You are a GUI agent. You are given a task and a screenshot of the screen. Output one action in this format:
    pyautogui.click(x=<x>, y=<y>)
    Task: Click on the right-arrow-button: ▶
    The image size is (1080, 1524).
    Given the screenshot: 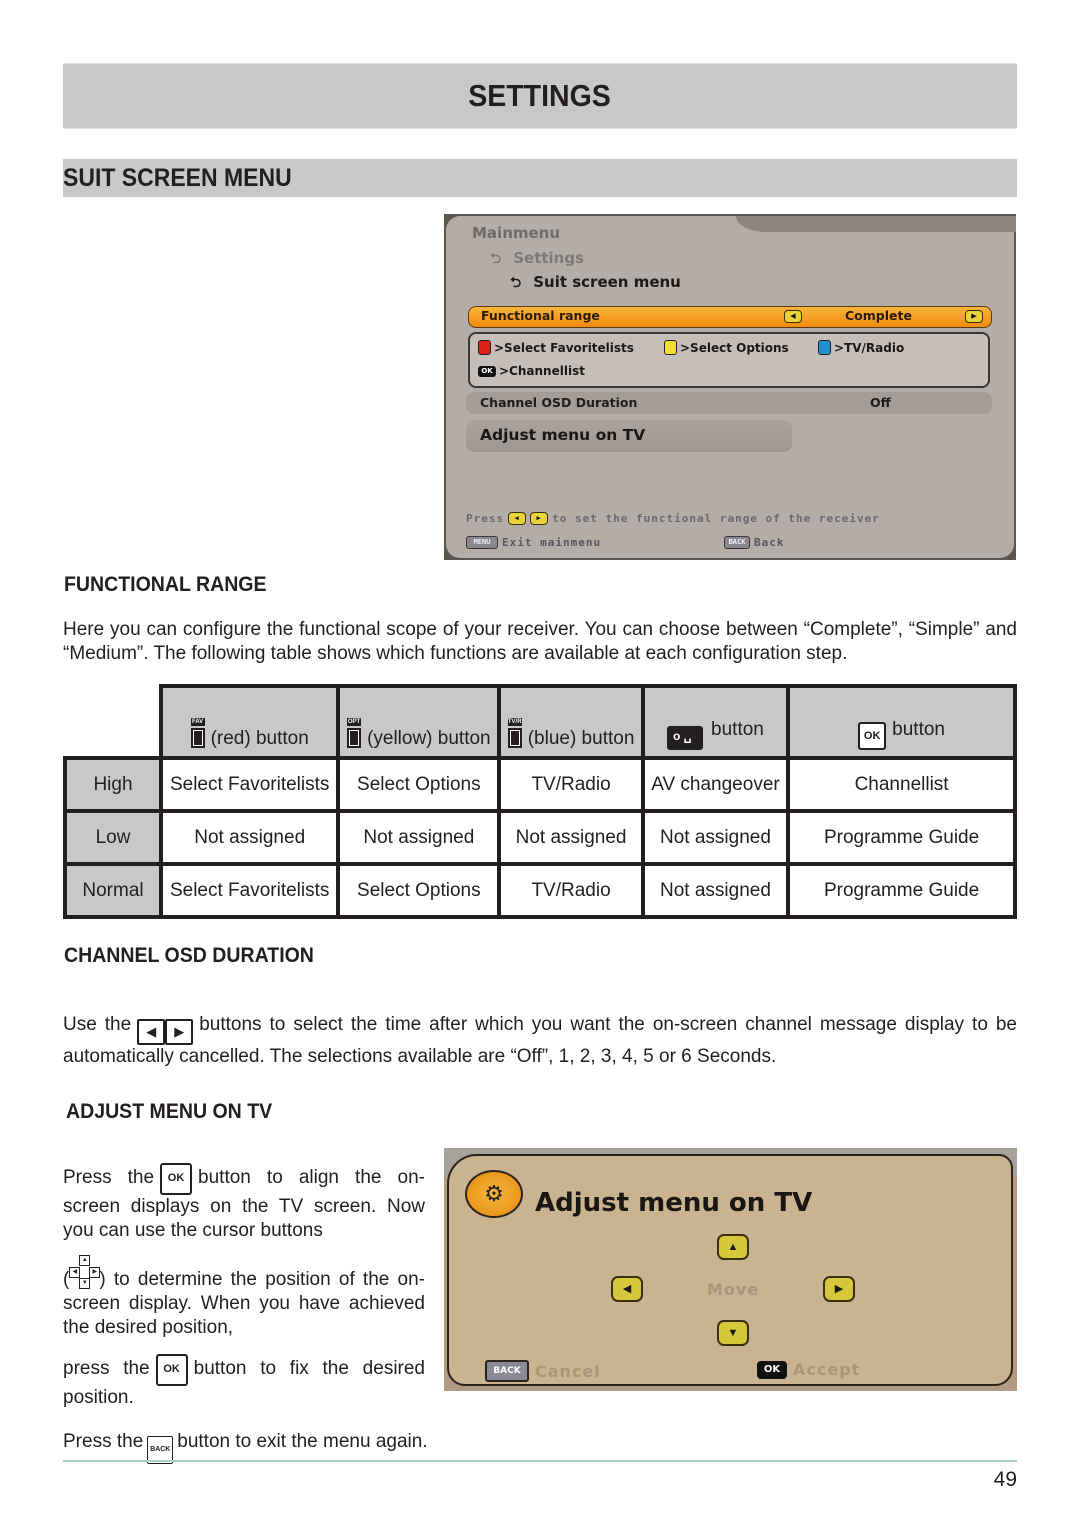 What is the action you would take?
    pyautogui.click(x=839, y=1289)
    